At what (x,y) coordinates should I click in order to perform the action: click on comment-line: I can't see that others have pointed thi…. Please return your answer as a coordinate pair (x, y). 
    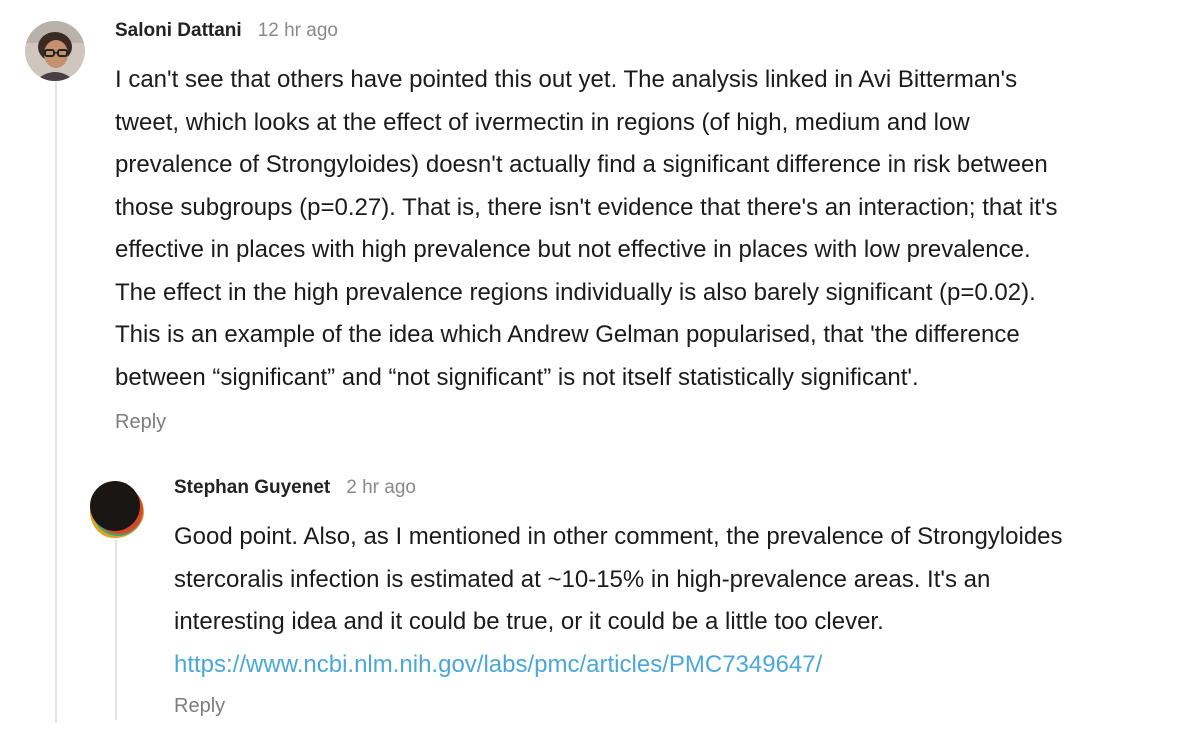
    Looking at the image, I should click on (566, 79).